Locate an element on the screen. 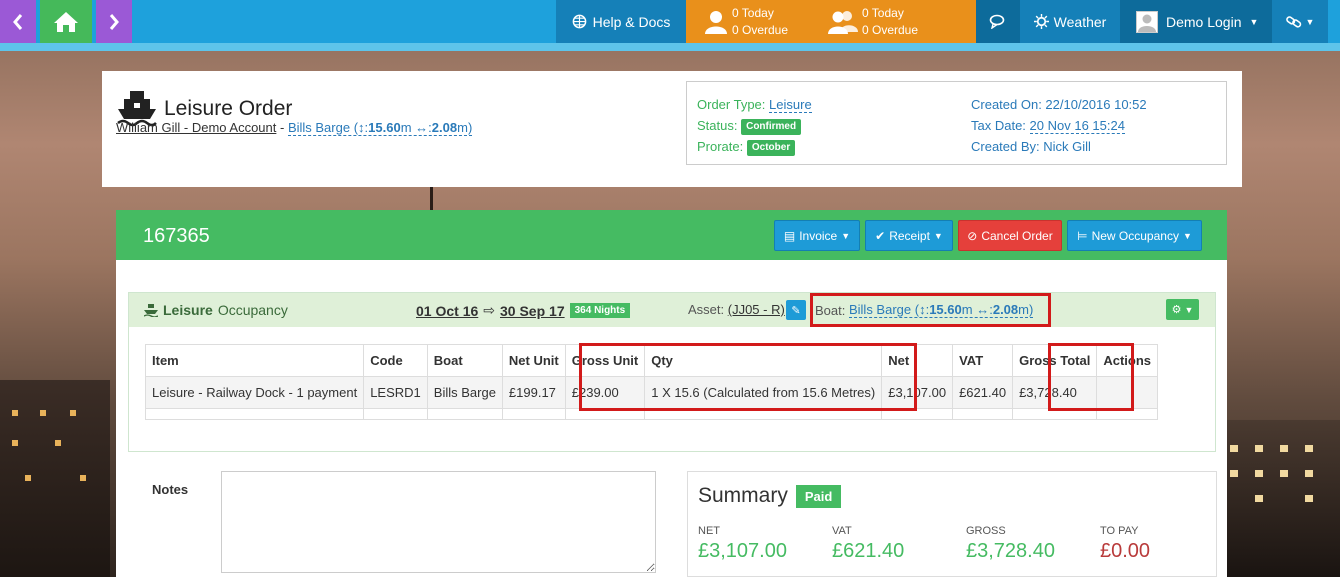  pencil-icon: ✎ is located at coordinates (796, 310).